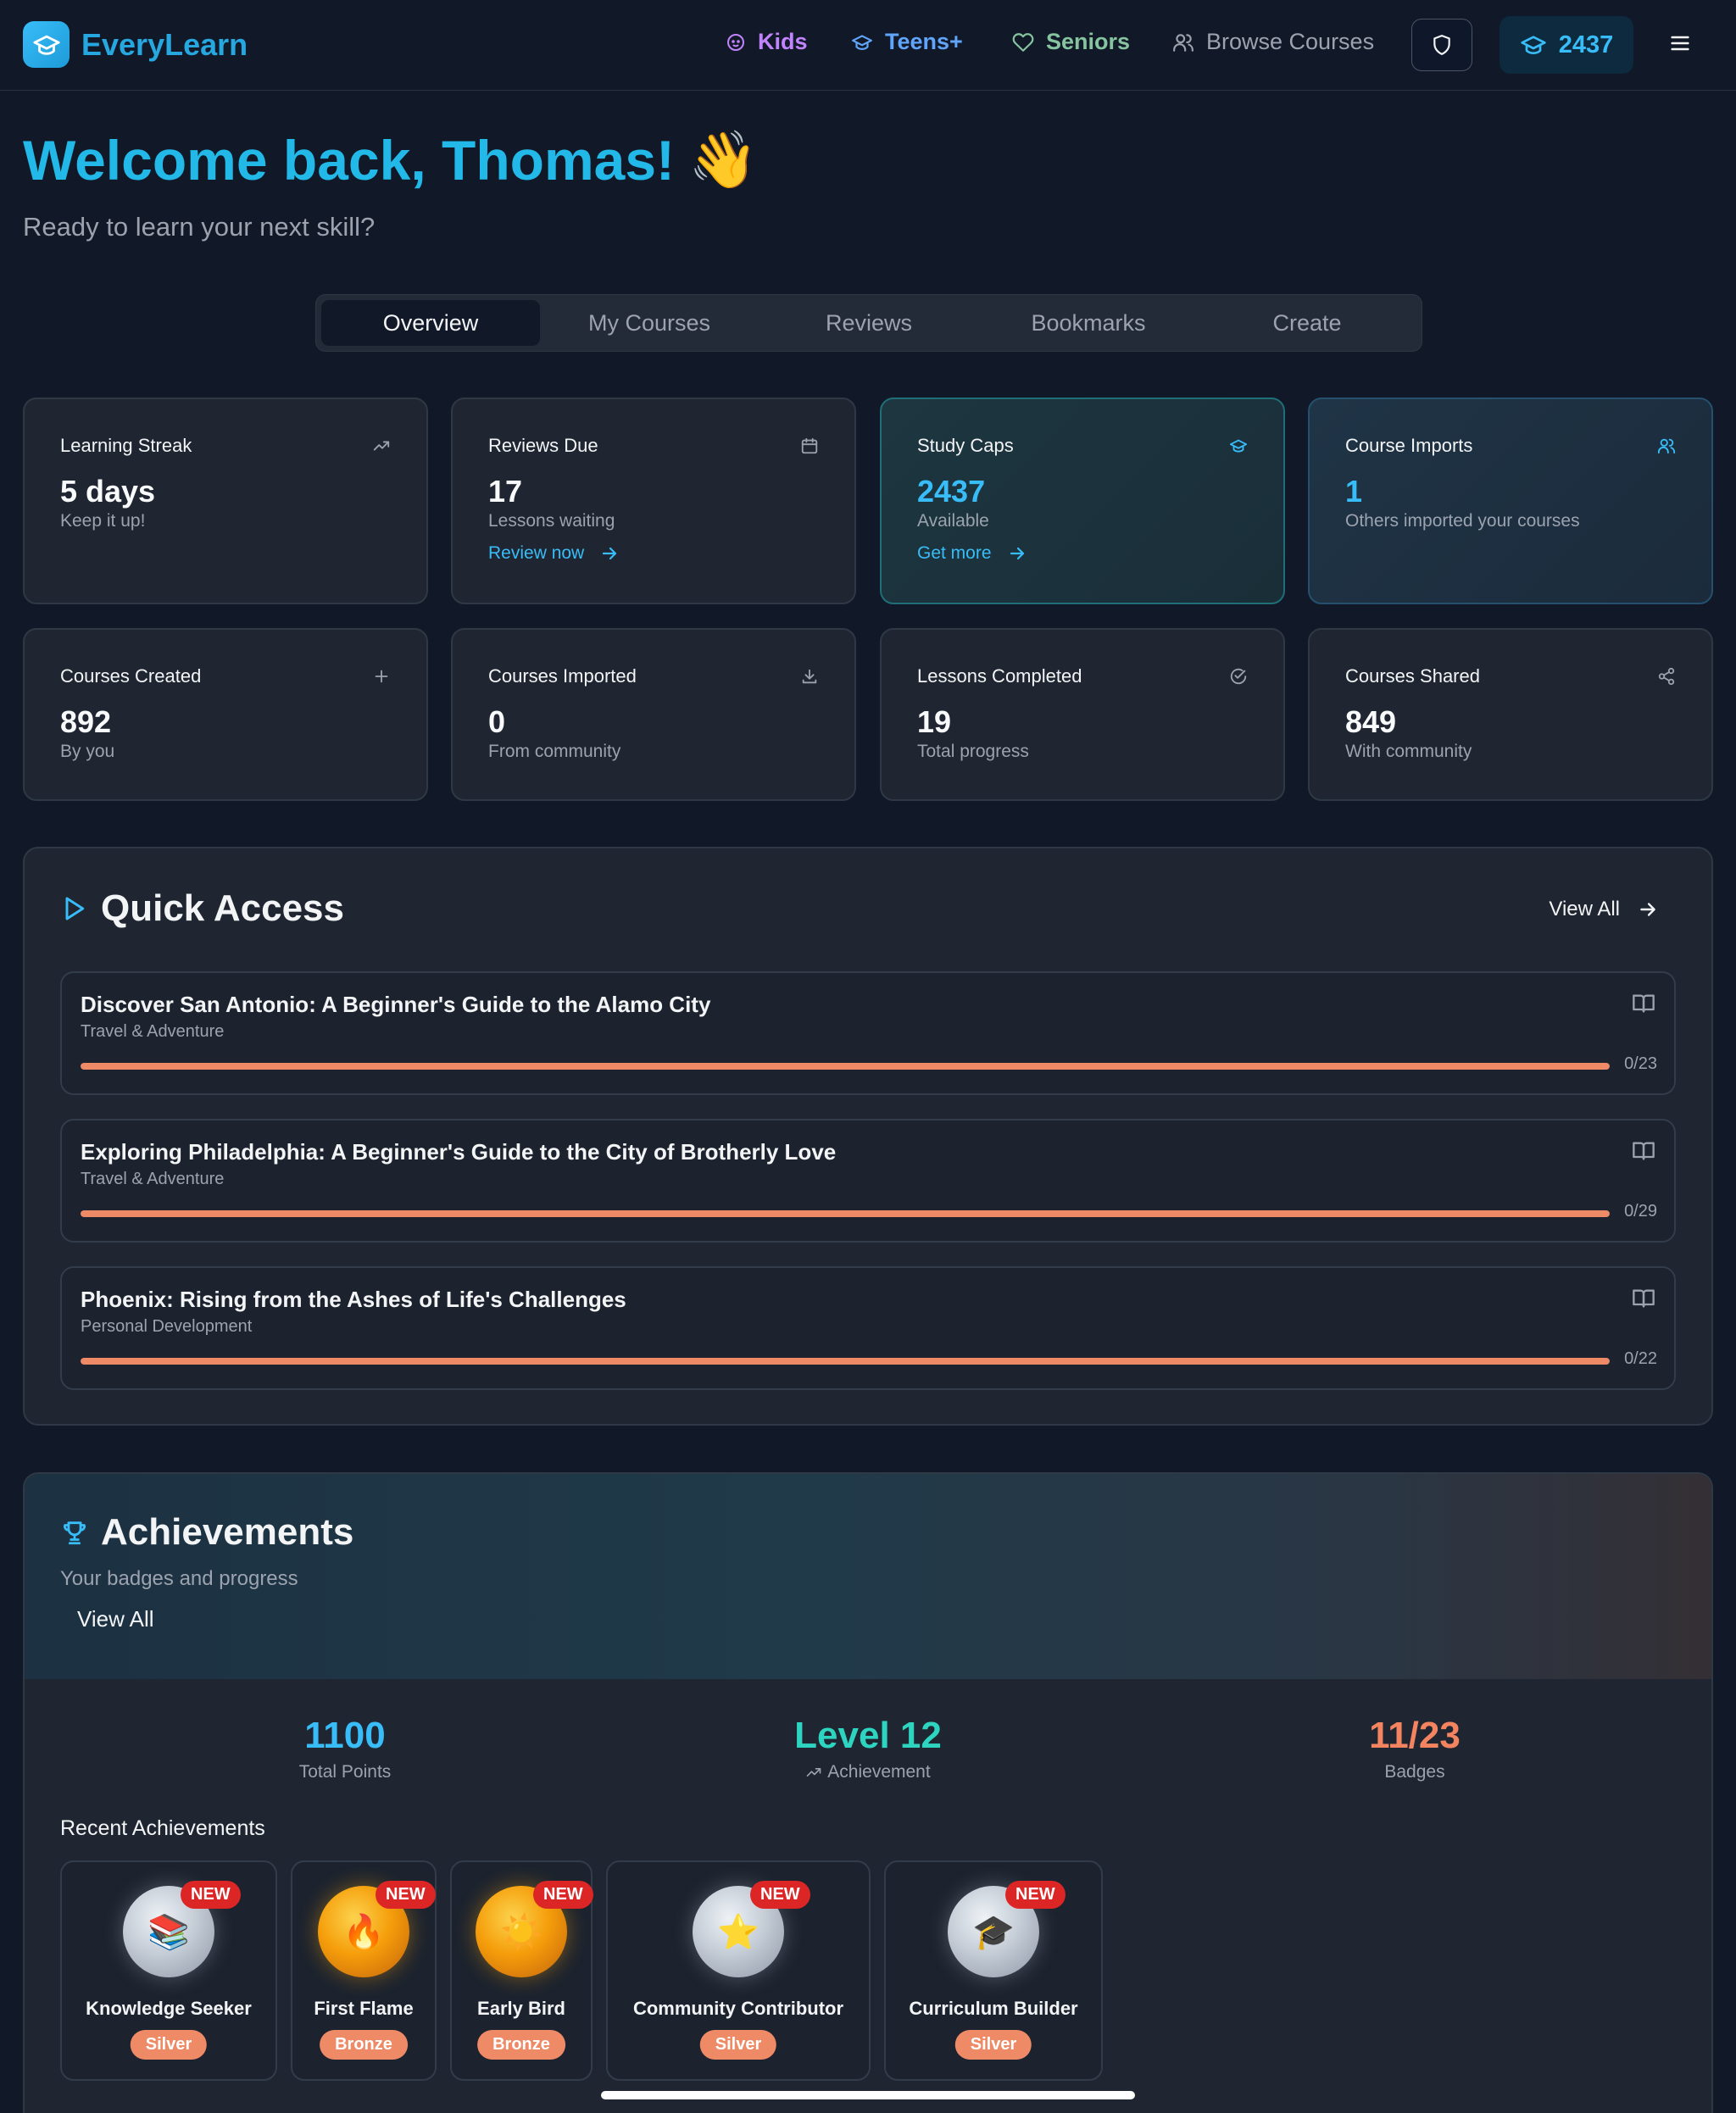  Describe the element at coordinates (153, 1179) in the screenshot. I see `course-category: Travel & Adventure` at that location.